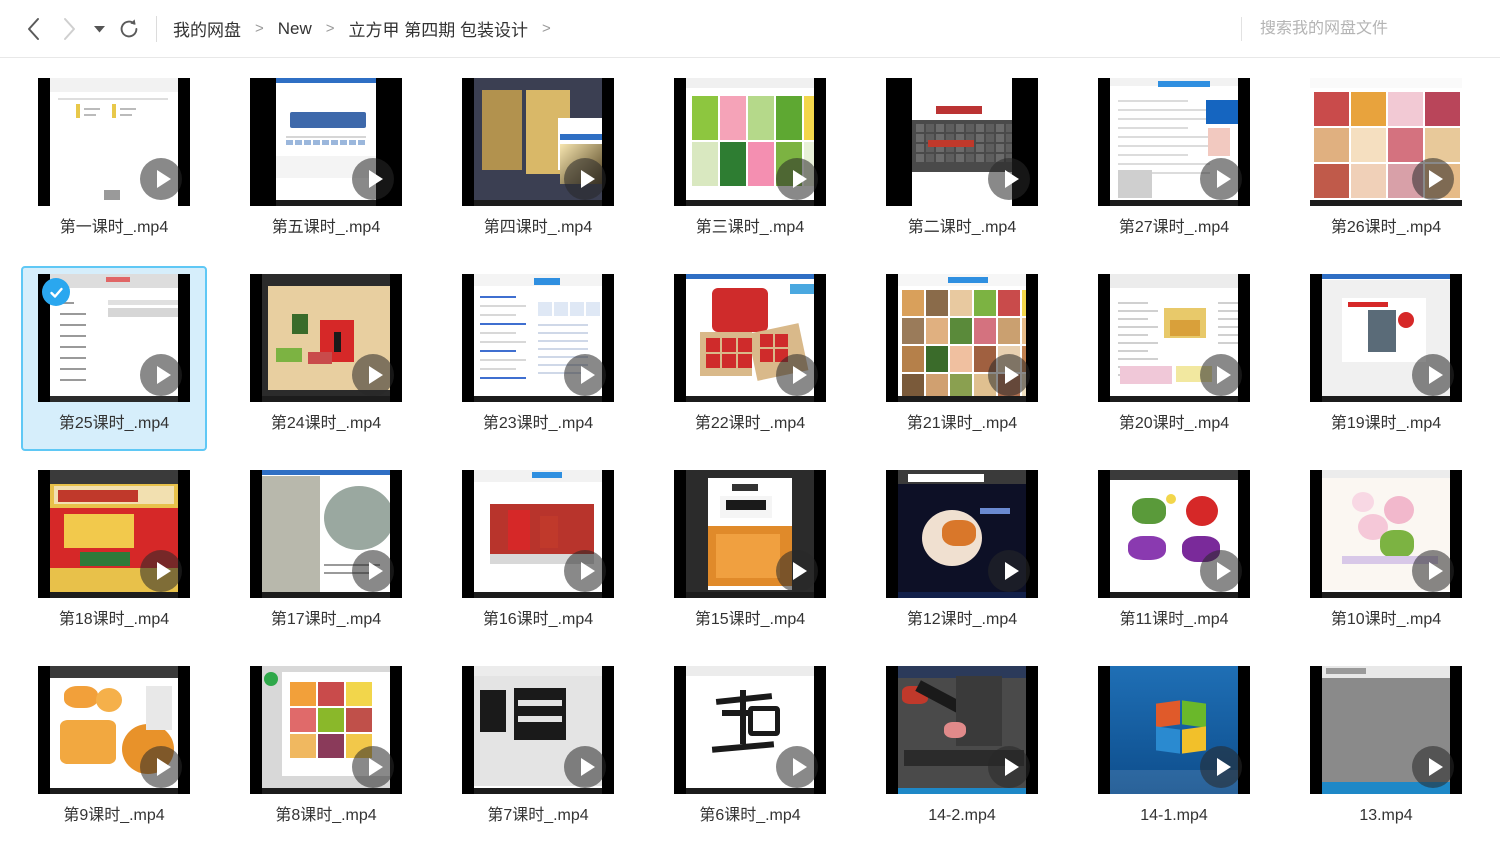  I want to click on file-card: 第一课时_.mp4, so click(114, 162).